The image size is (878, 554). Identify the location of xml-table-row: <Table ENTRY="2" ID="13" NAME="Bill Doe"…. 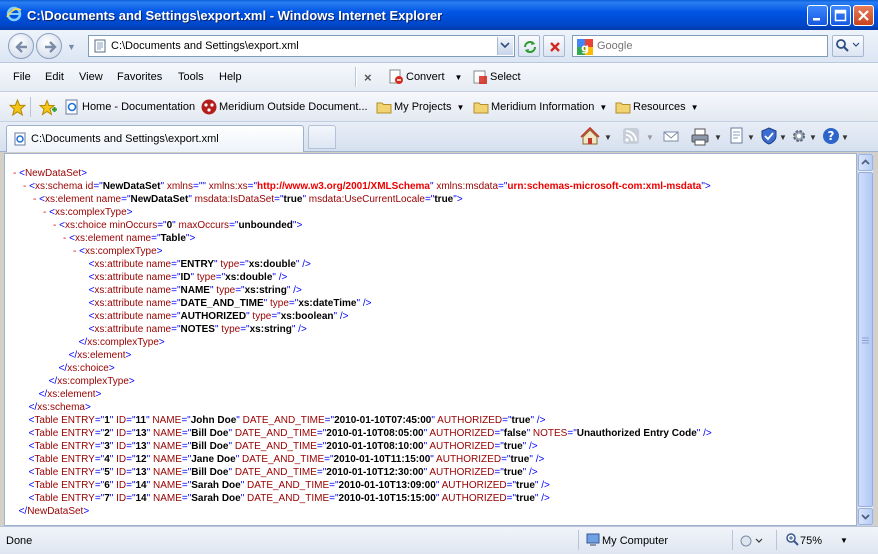
(370, 433).